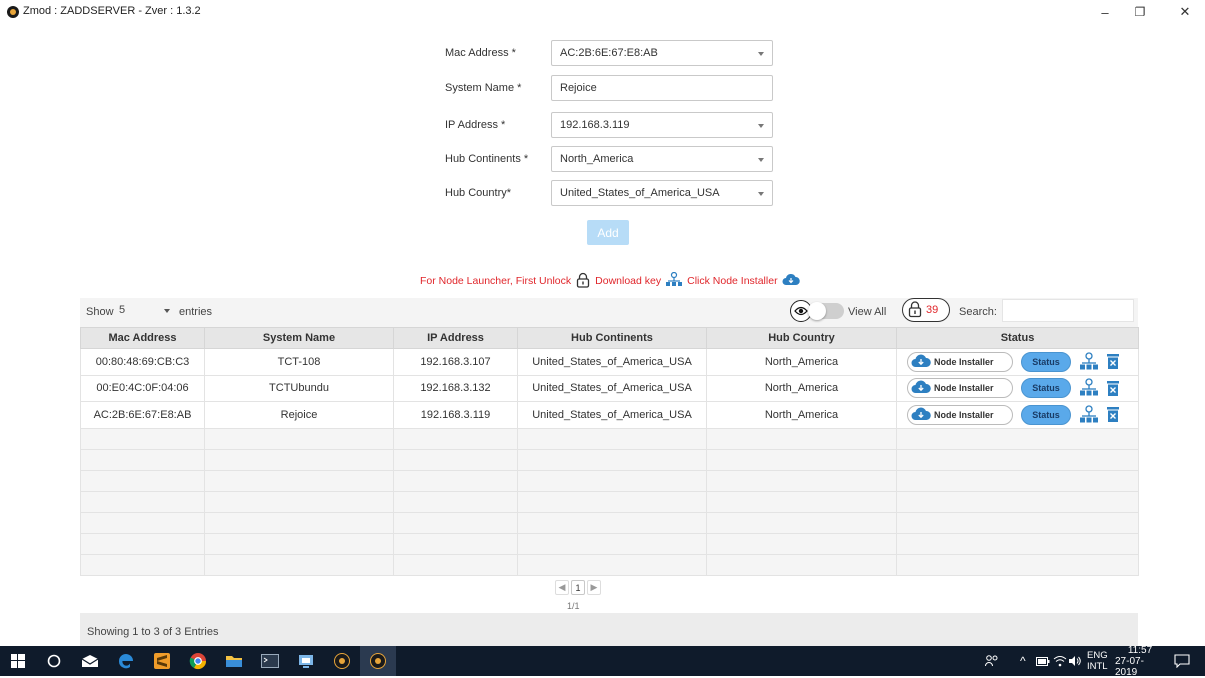 Image resolution: width=1205 pixels, height=678 pixels. What do you see at coordinates (122, 310) in the screenshot?
I see `entries-per-page-value: 5` at bounding box center [122, 310].